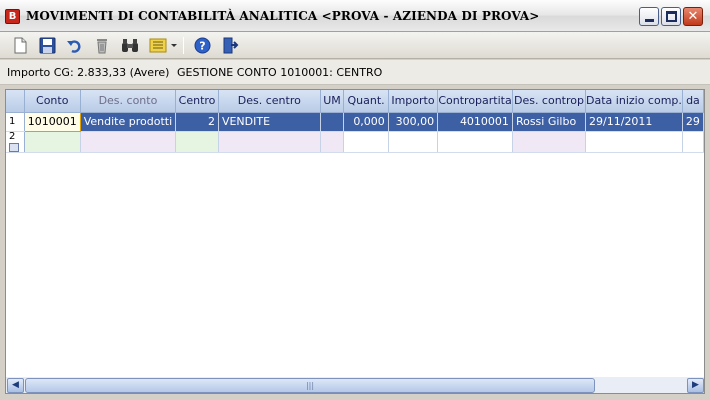 The image size is (710, 400). I want to click on cell-conto: 1010001, so click(52, 121).